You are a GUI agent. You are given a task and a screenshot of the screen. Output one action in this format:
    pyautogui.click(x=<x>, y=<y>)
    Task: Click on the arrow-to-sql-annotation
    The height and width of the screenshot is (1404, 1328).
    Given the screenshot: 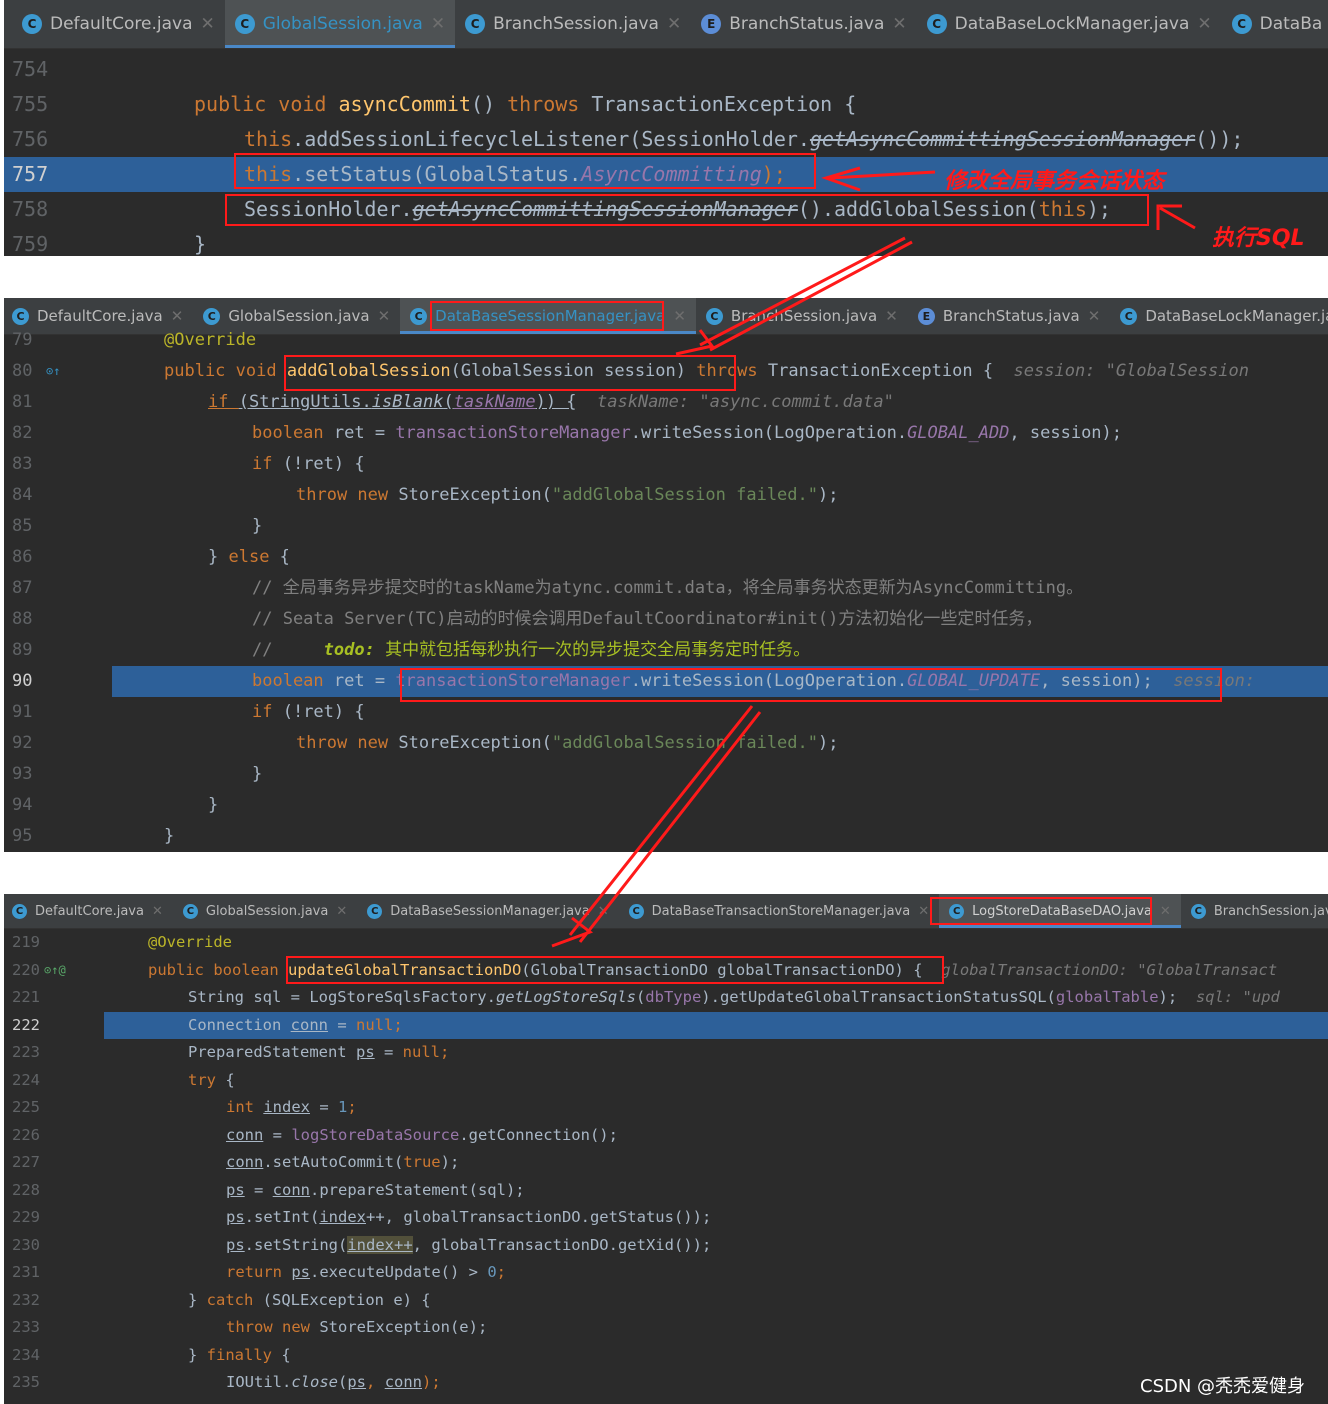 What is the action you would take?
    pyautogui.click(x=1176, y=217)
    